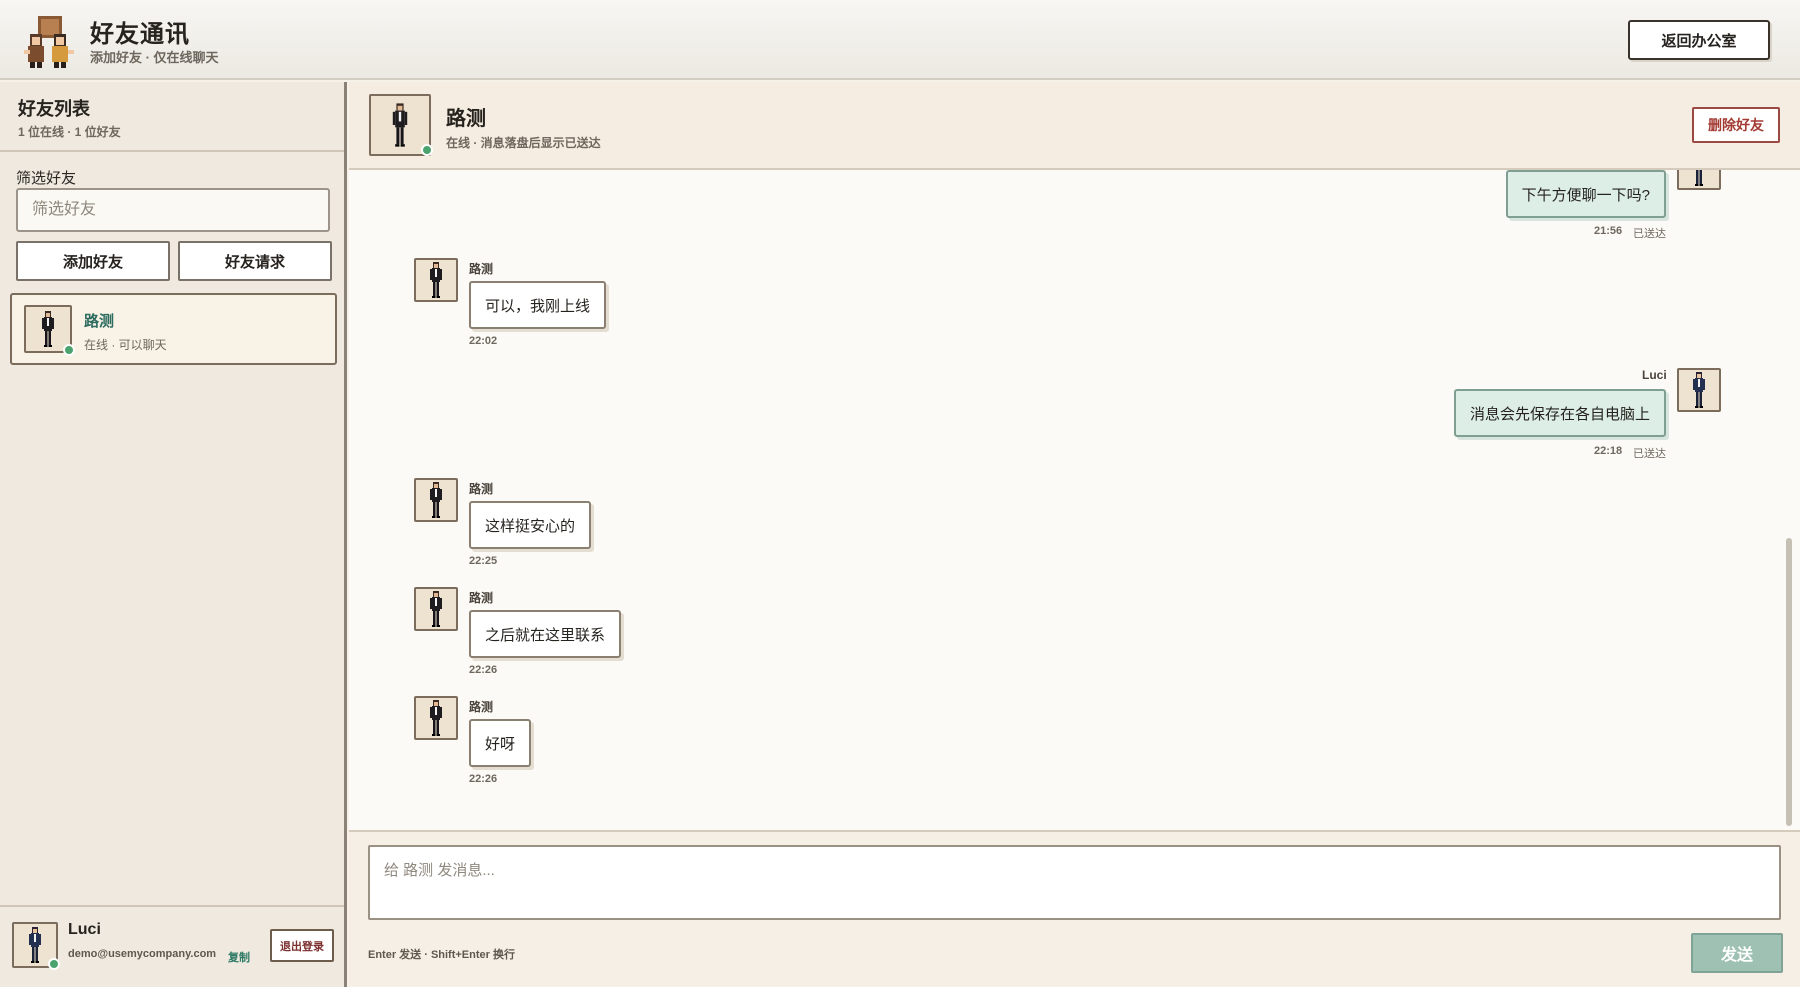 The image size is (1800, 987). I want to click on friends-list-title: 好友列表, so click(54, 109).